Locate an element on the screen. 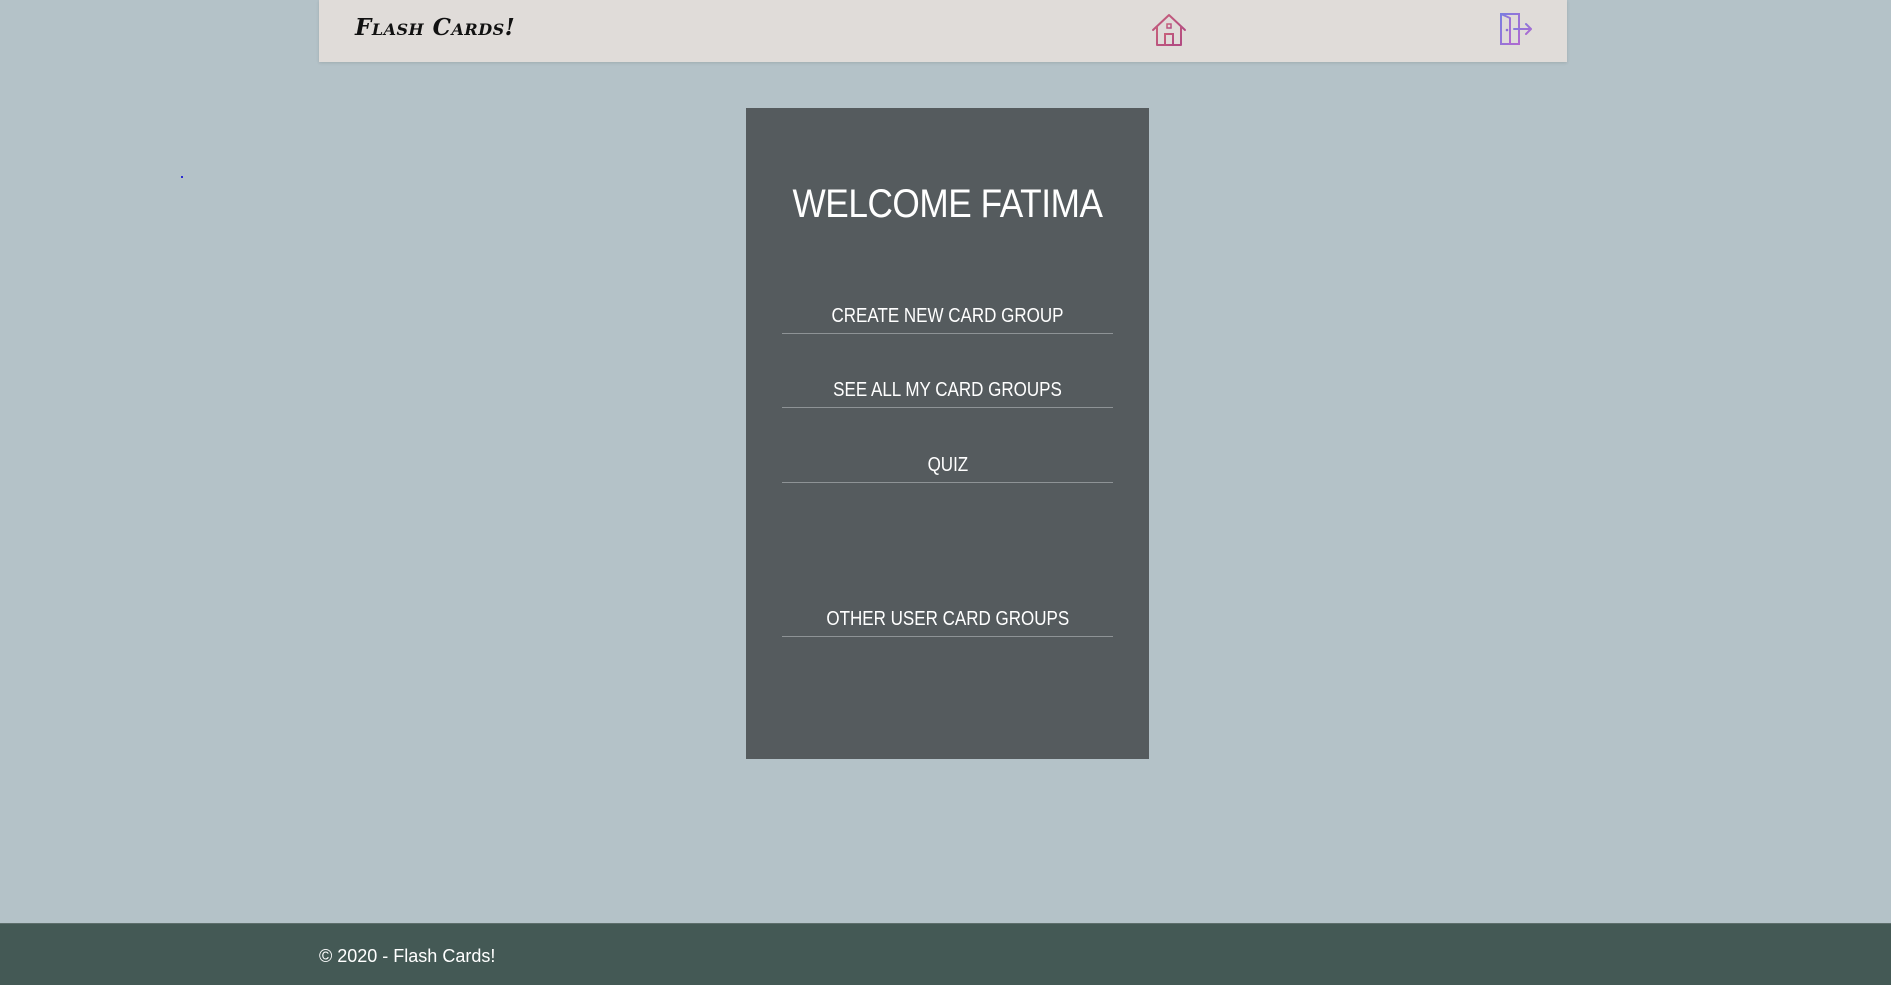  logout-door-icon is located at coordinates (1516, 29).